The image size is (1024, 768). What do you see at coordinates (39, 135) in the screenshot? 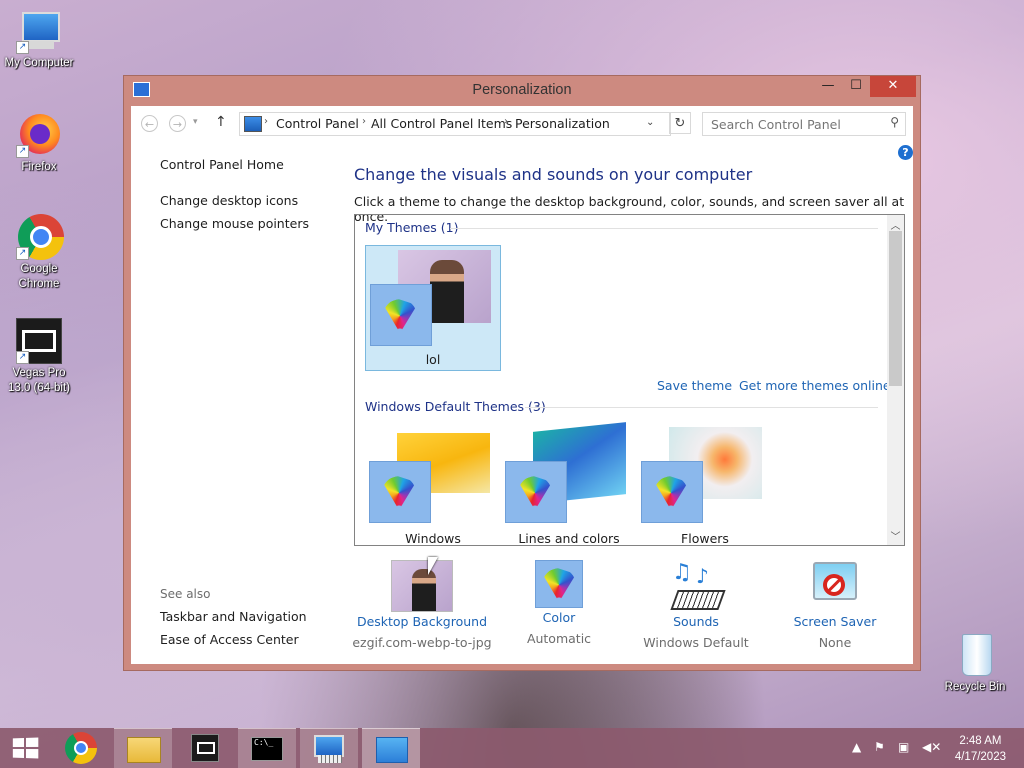
I see `firefox-icon: ↗` at bounding box center [39, 135].